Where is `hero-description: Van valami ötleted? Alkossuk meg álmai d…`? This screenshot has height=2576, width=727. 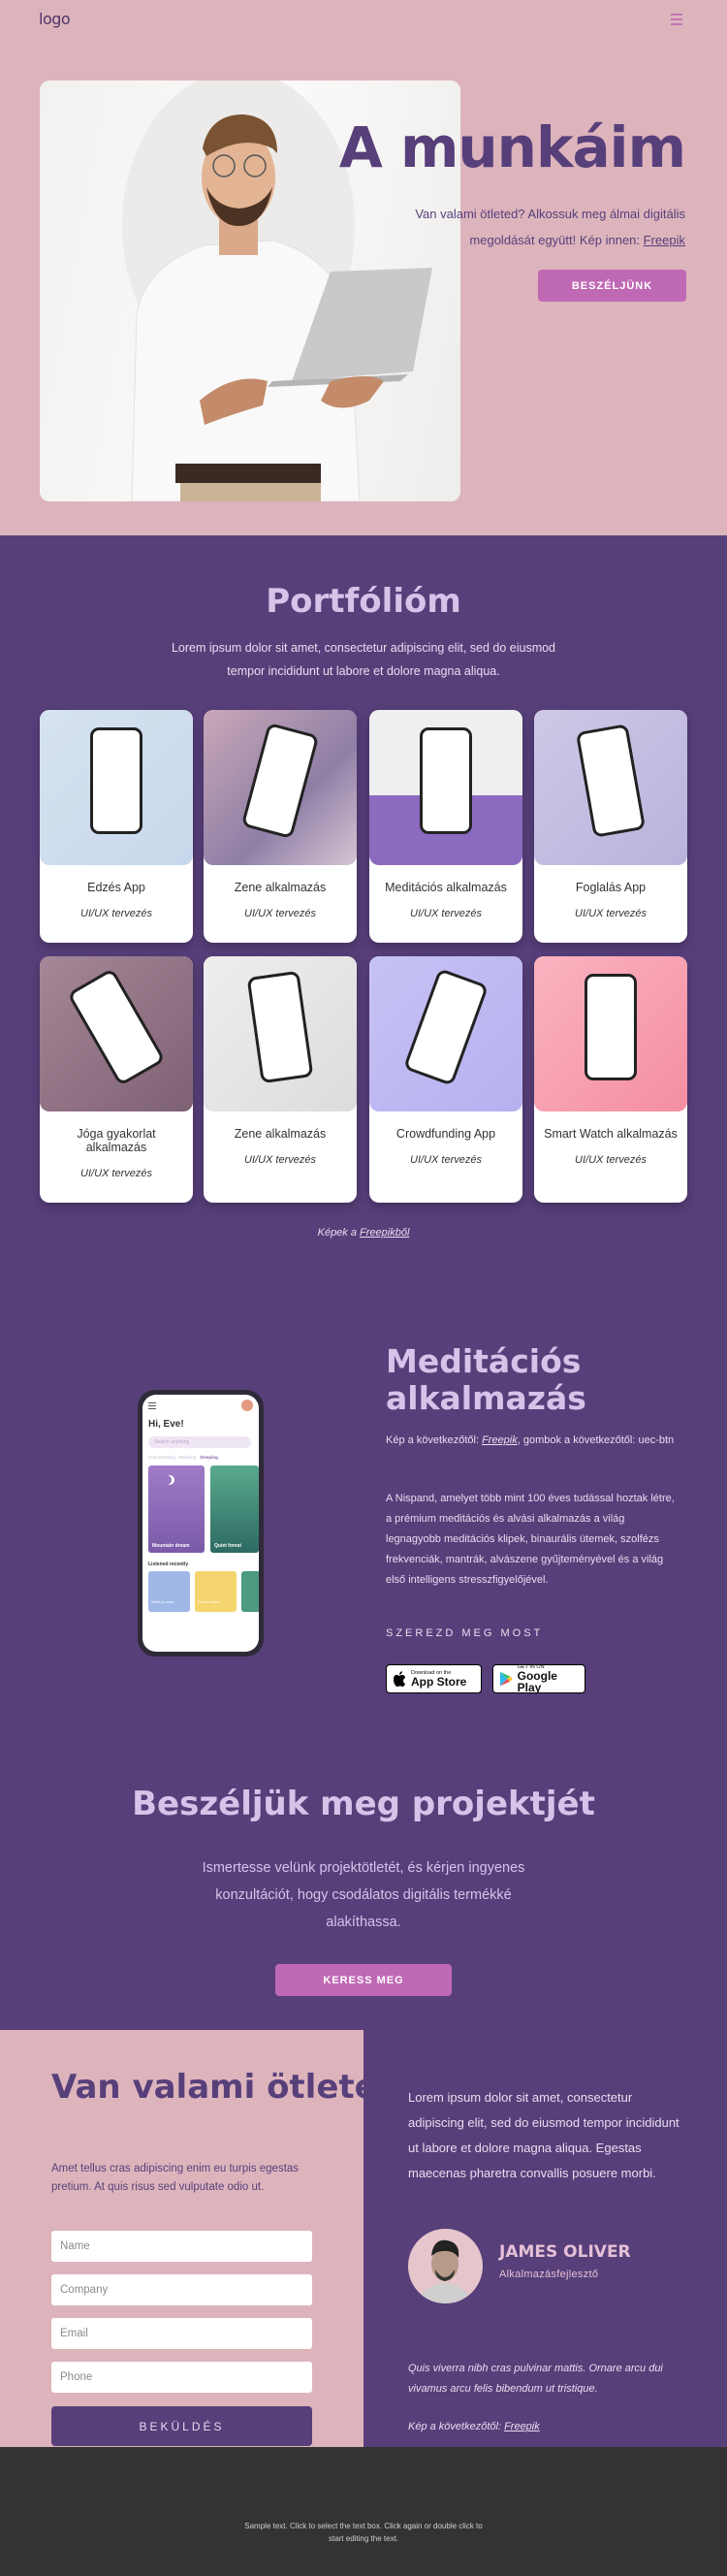
hero-description: Van valami ötleted? Alkossuk meg álmai d… is located at coordinates (525, 227).